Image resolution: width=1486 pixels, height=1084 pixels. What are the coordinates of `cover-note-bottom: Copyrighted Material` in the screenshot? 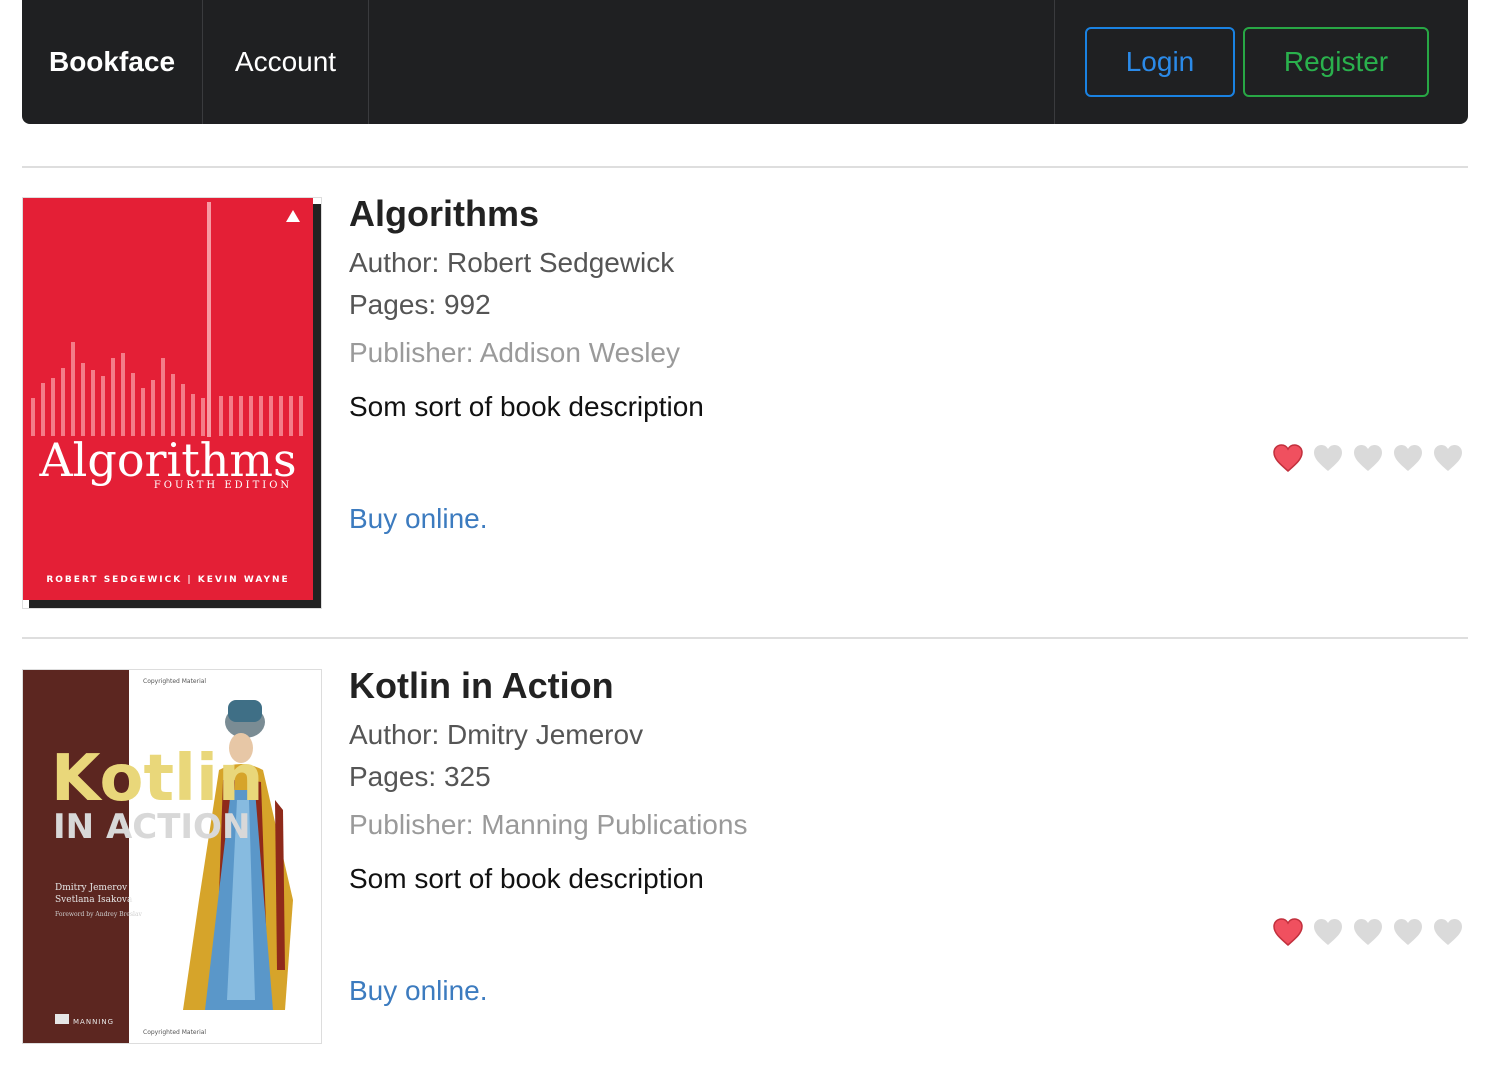 It's located at (174, 1032).